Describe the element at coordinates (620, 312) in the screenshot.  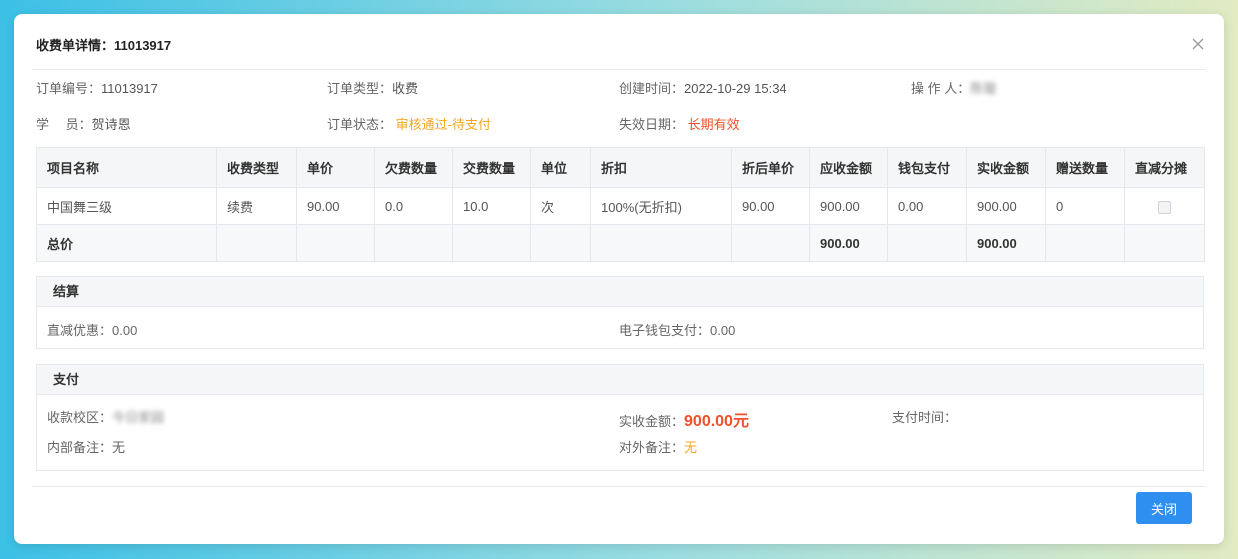
I see `settlement-section: 结算 直减优惠：0.00 电子钱包支付：0.00` at that location.